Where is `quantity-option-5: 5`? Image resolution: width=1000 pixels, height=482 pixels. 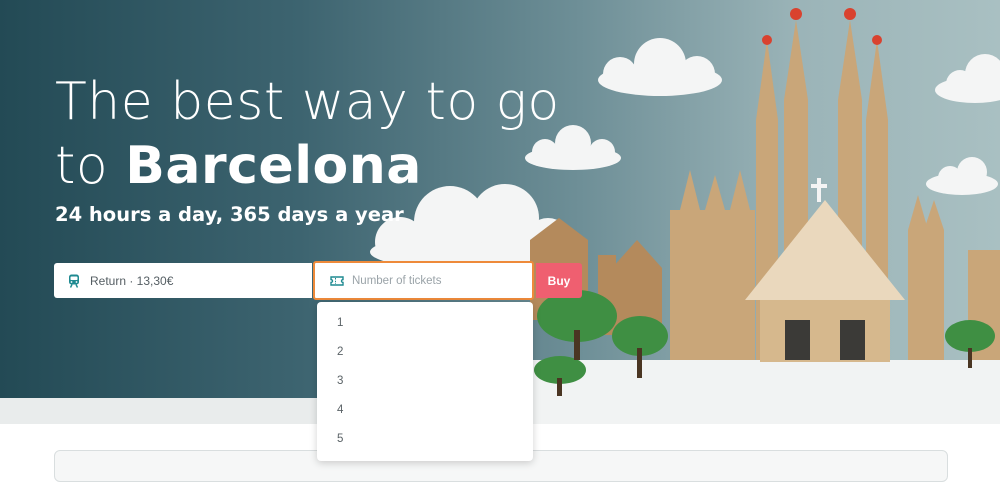
quantity-option-5: 5 is located at coordinates (425, 439).